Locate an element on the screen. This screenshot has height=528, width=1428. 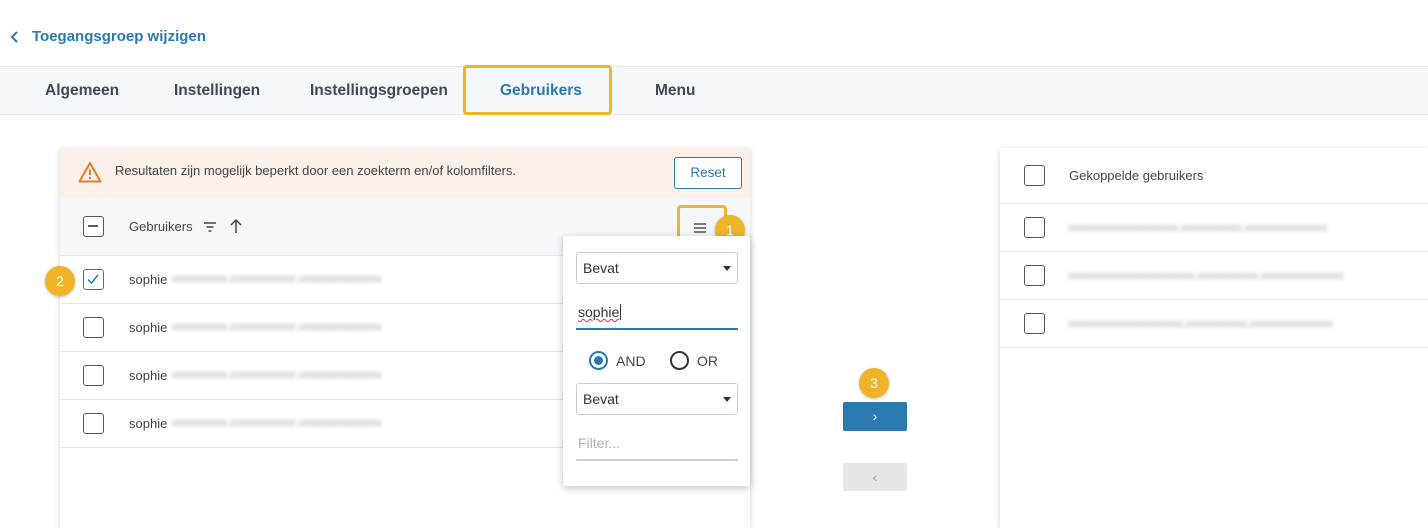
warning-icon is located at coordinates (90, 172).